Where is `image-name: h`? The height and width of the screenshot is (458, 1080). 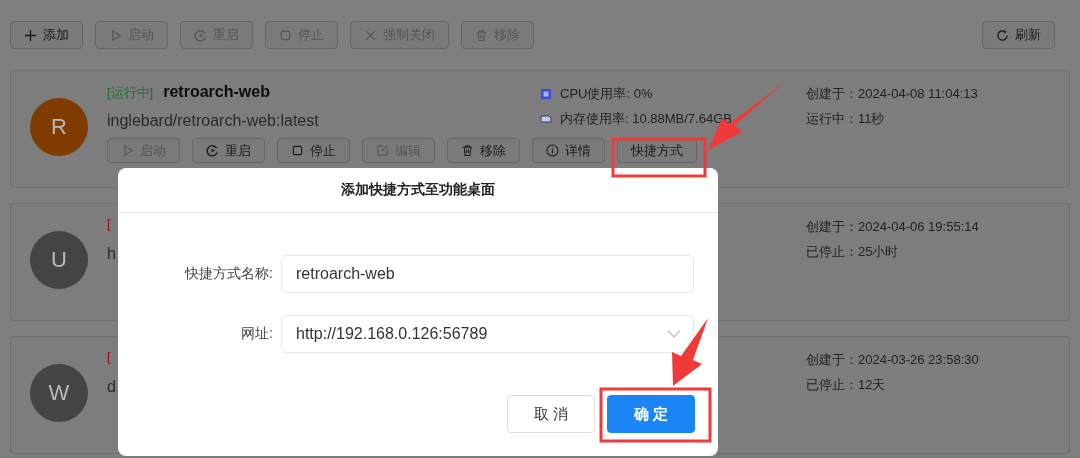
image-name: h is located at coordinates (112, 254).